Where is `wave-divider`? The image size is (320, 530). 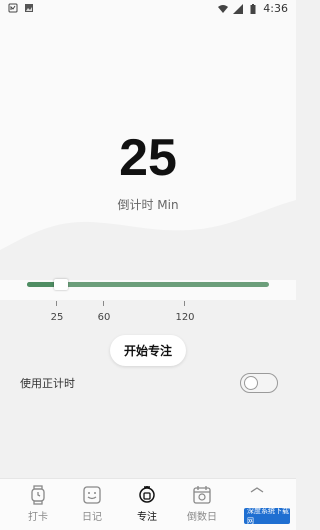 wave-divider is located at coordinates (148, 240).